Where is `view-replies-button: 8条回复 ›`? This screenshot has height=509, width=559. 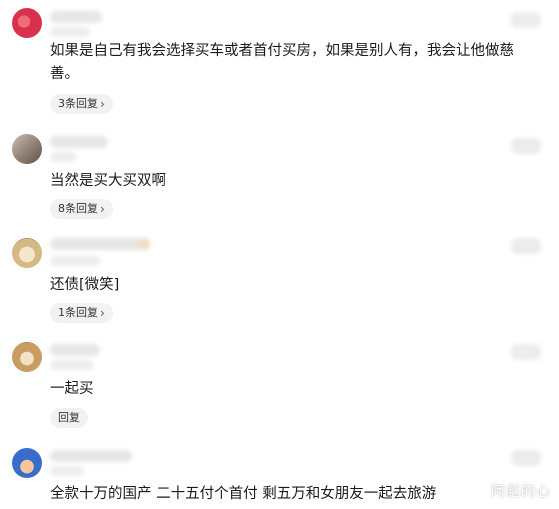 view-replies-button: 8条回复 › is located at coordinates (81, 209).